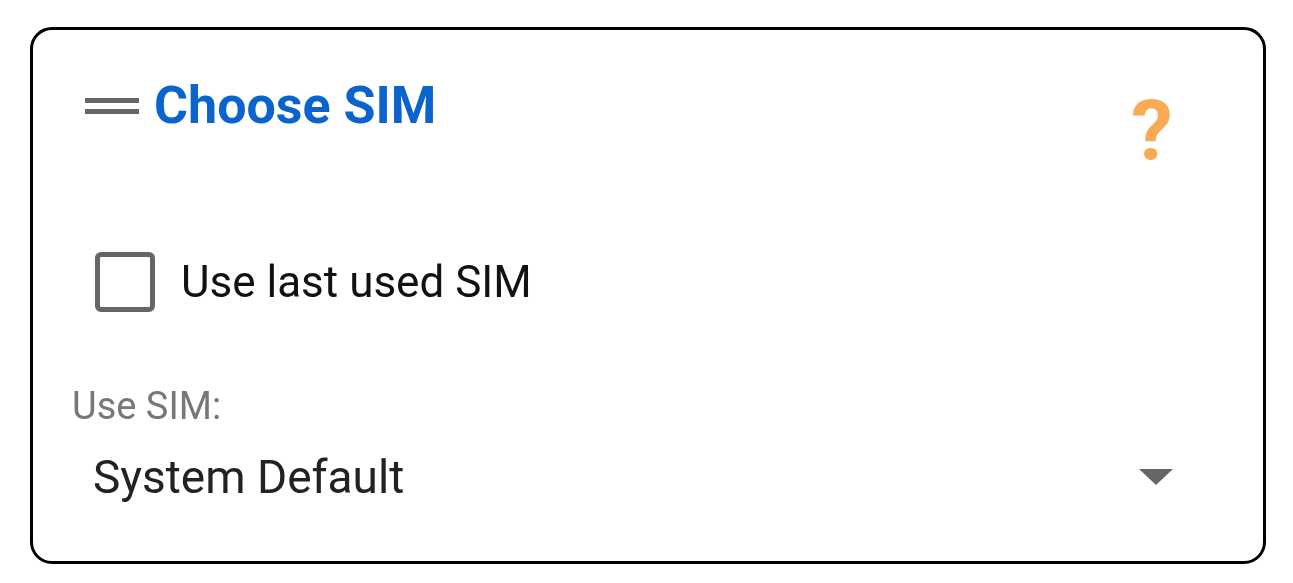 The image size is (1293, 583). What do you see at coordinates (633, 477) in the screenshot?
I see `sim-dropdown: System Default` at bounding box center [633, 477].